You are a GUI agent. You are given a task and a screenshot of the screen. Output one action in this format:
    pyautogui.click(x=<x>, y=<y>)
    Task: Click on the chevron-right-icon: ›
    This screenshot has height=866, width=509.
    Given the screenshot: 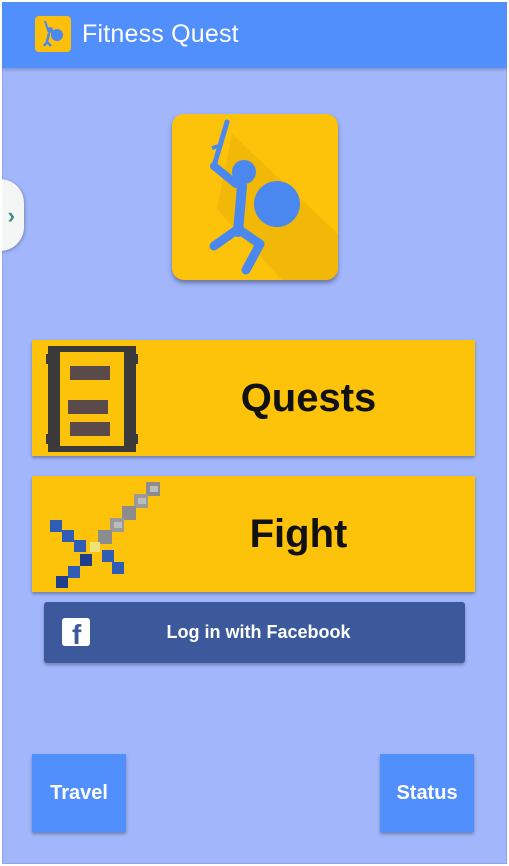 What is the action you would take?
    pyautogui.click(x=11, y=215)
    